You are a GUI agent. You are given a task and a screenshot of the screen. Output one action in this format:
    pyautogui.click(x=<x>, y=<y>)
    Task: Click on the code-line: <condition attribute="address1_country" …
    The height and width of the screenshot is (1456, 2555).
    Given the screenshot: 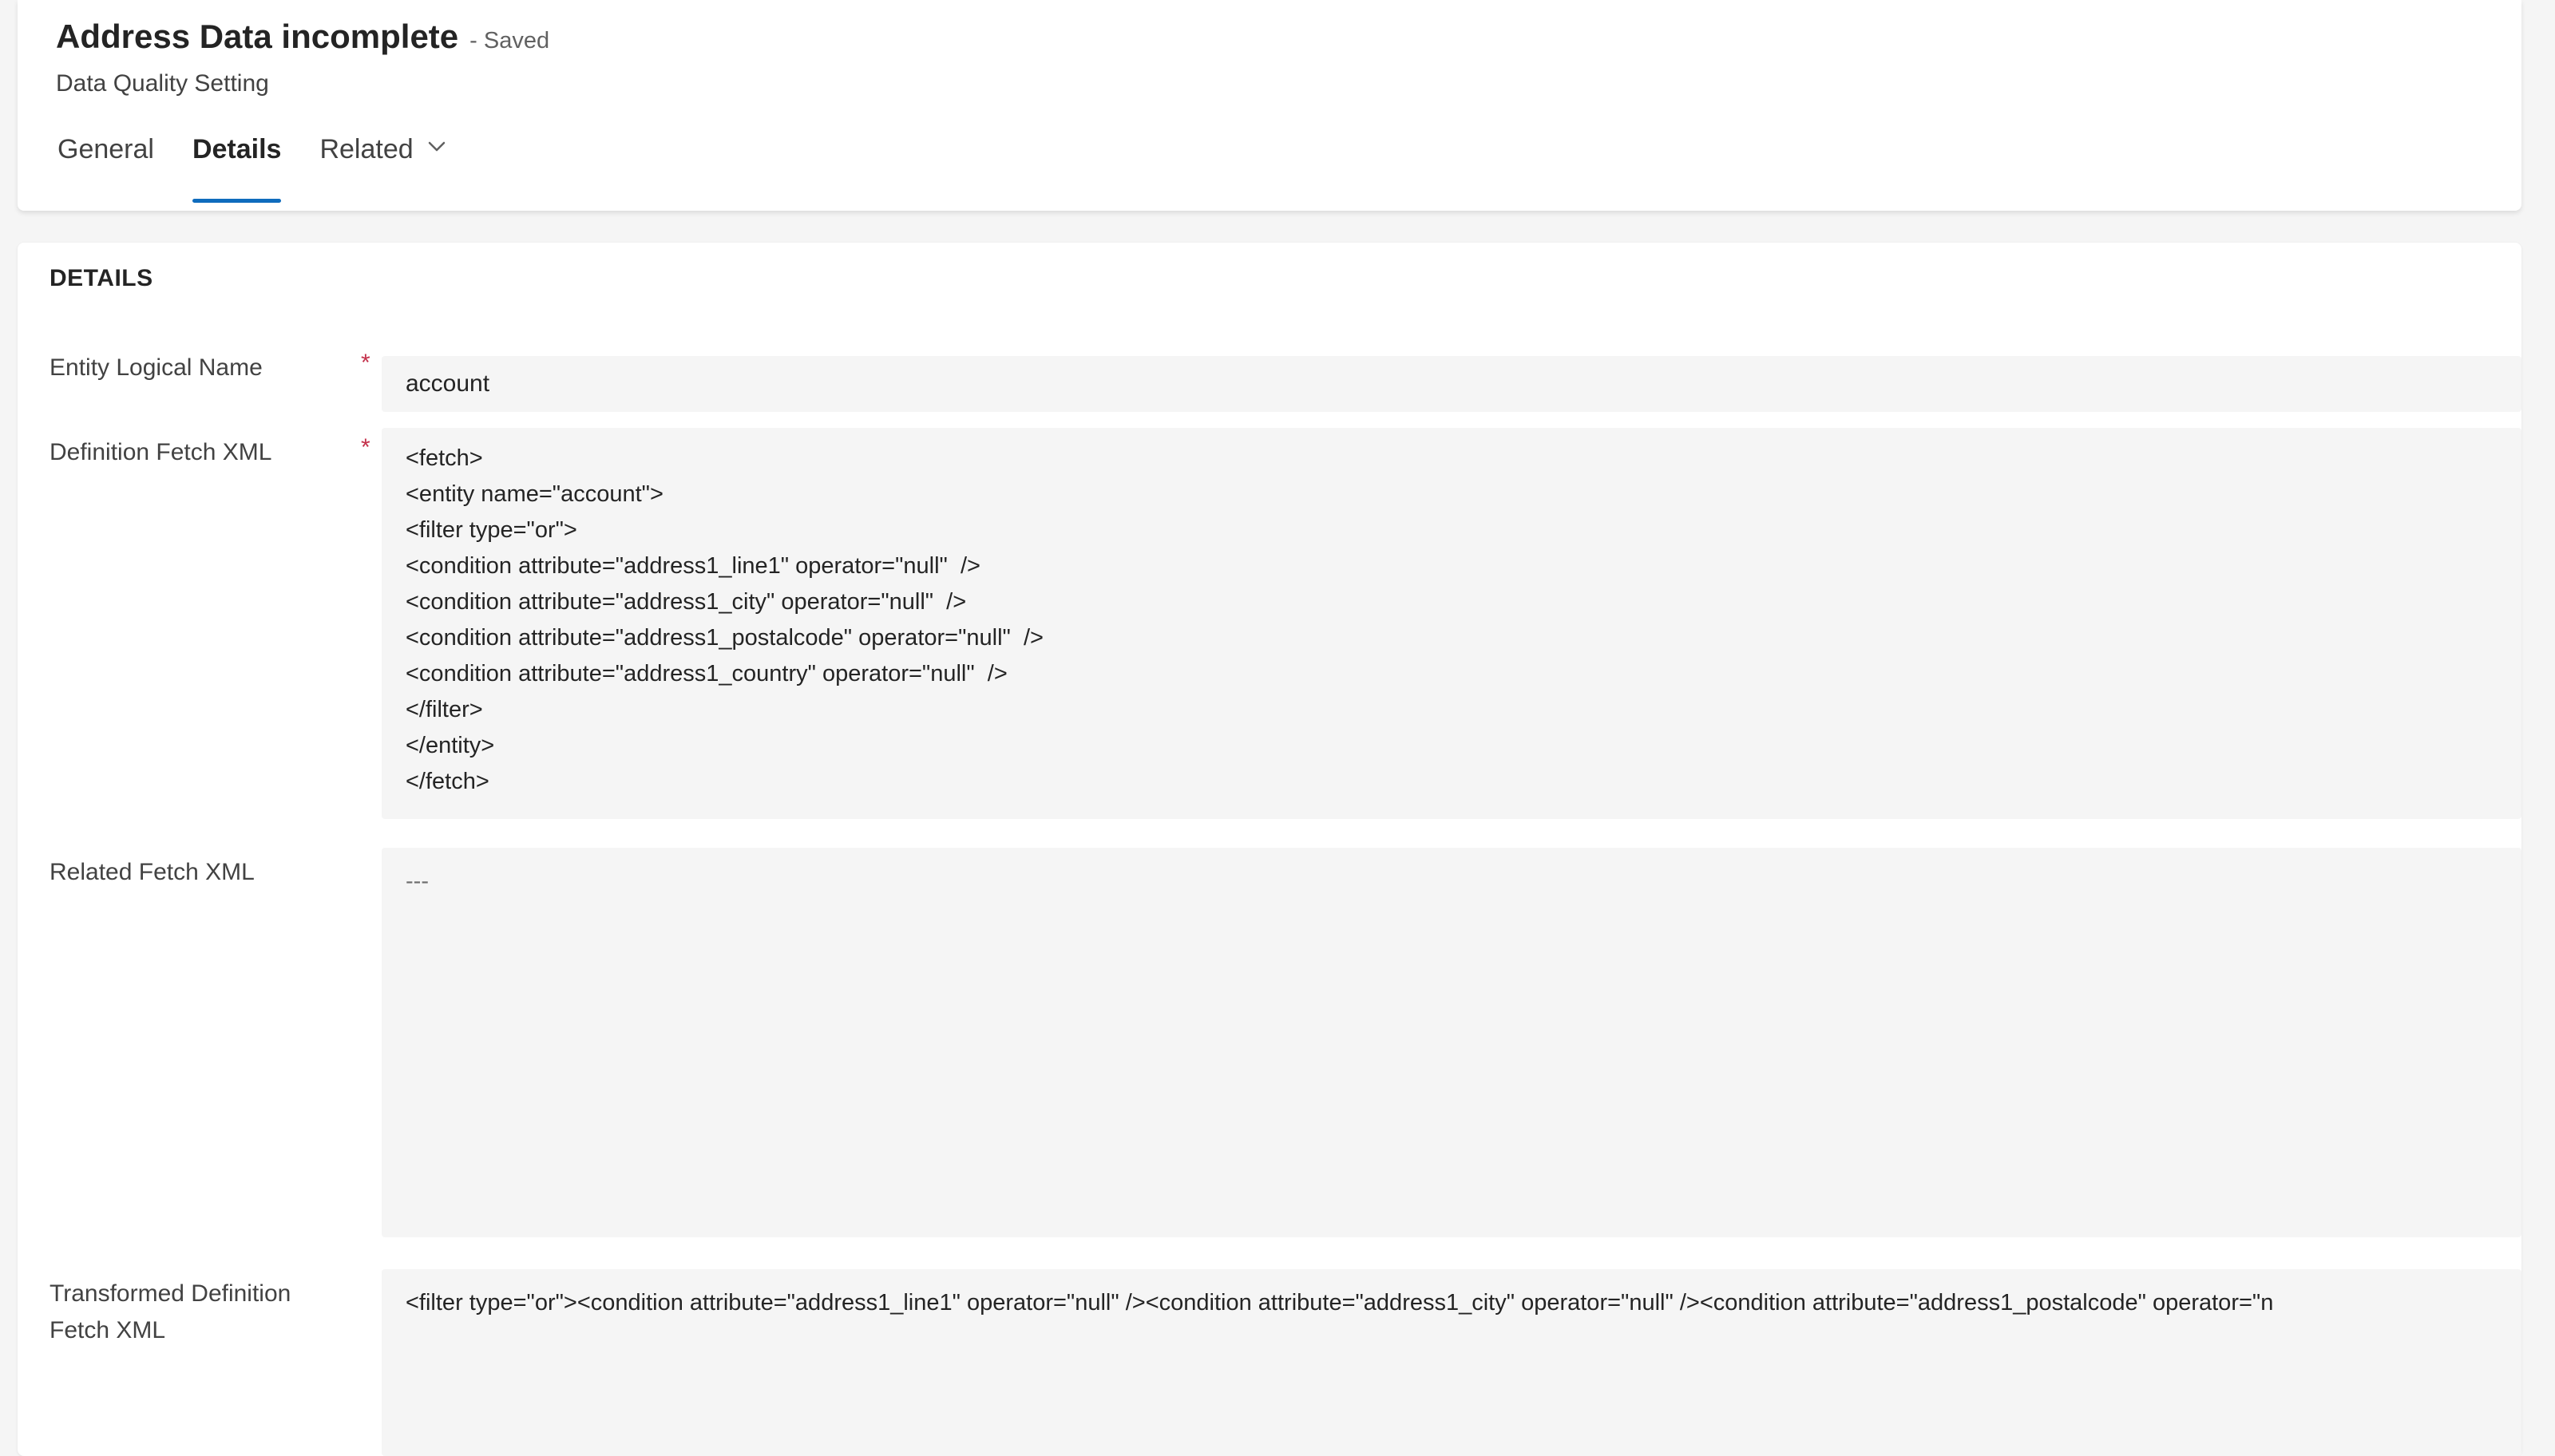 What is the action you would take?
    pyautogui.click(x=707, y=673)
    